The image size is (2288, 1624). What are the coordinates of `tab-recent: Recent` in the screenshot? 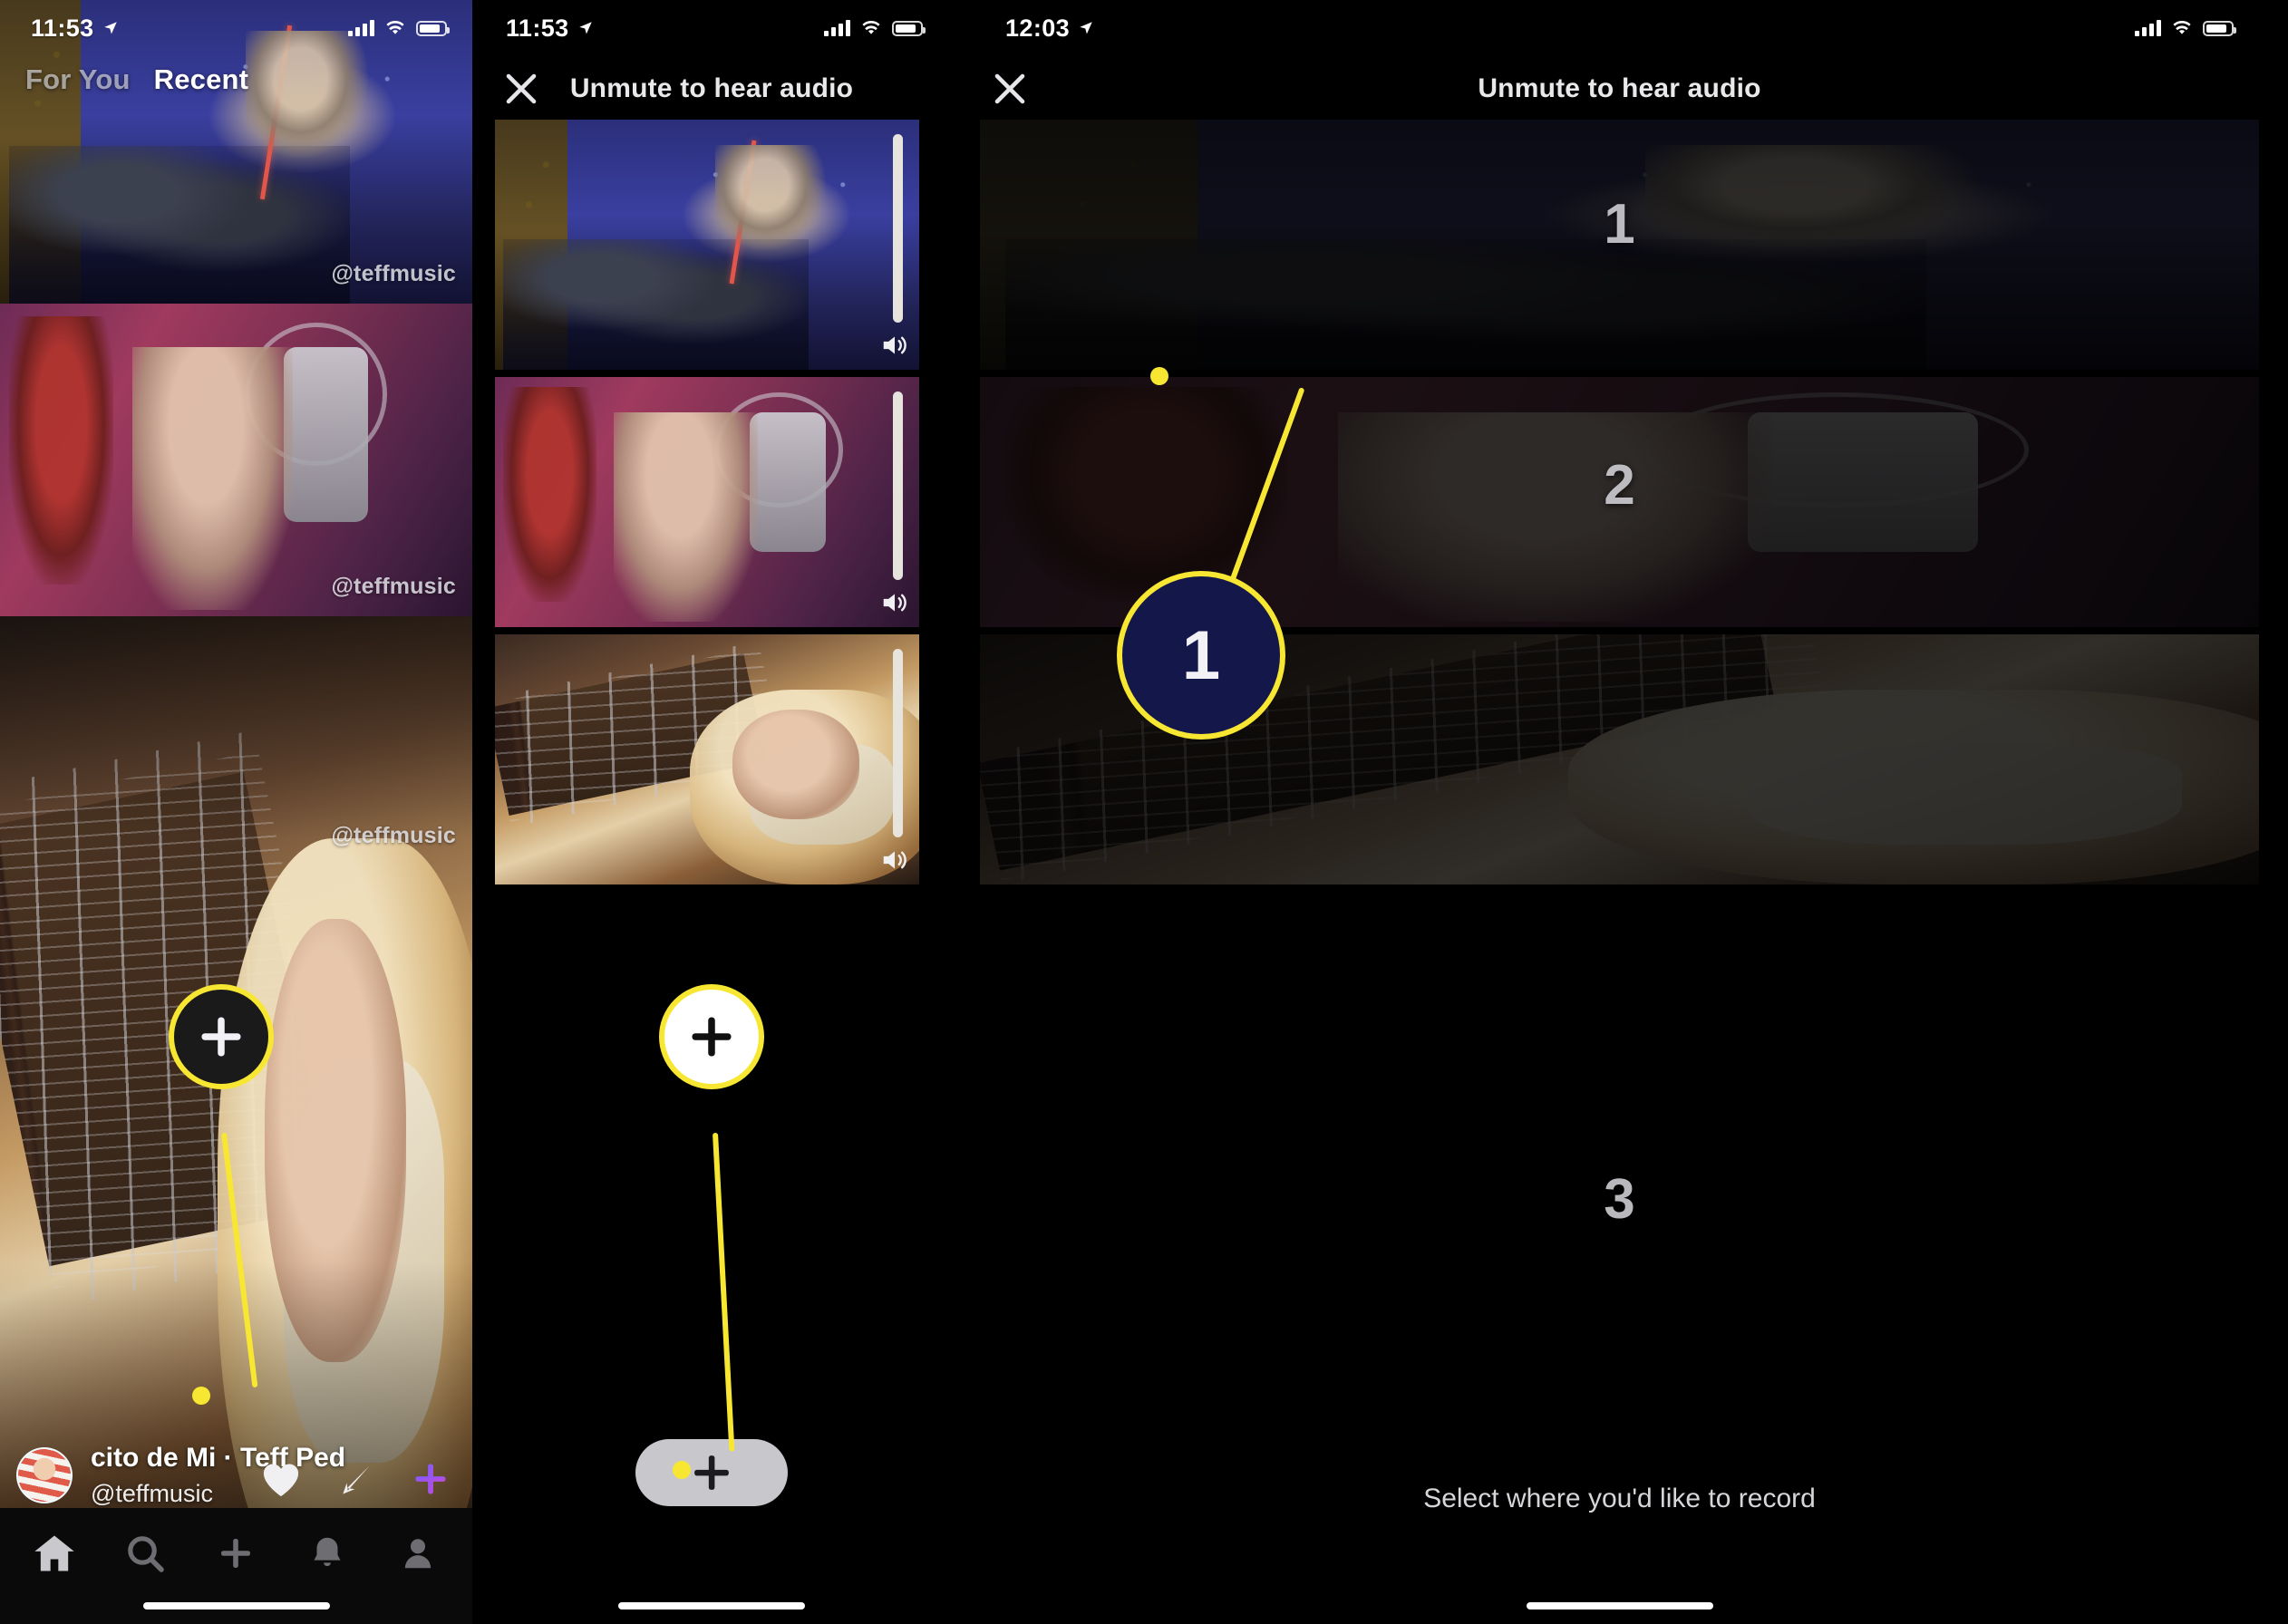 It's located at (201, 79).